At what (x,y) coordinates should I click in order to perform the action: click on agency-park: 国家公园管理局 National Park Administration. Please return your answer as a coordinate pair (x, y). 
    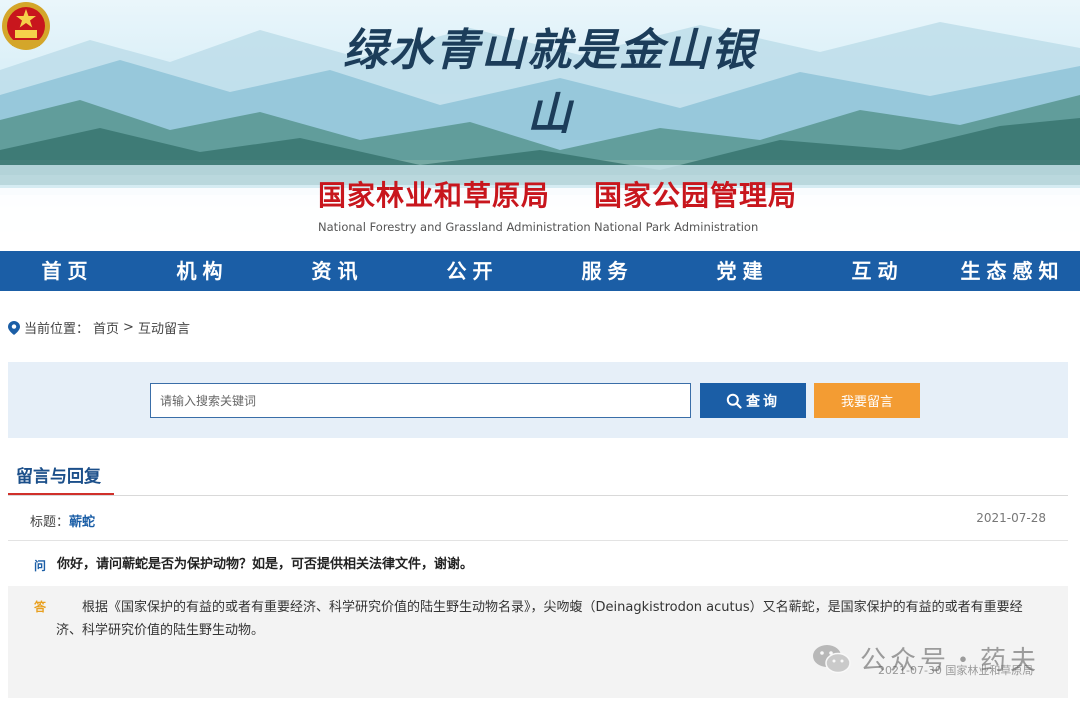
    Looking at the image, I should click on (695, 204).